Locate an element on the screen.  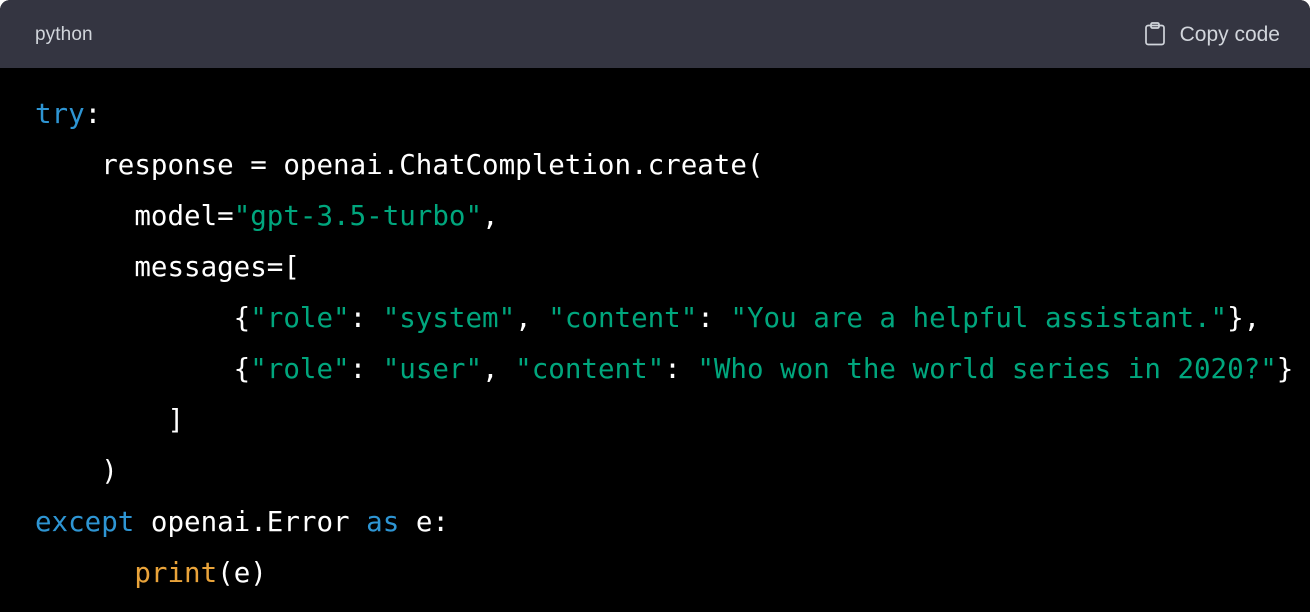
code-line: try: is located at coordinates (68, 114).